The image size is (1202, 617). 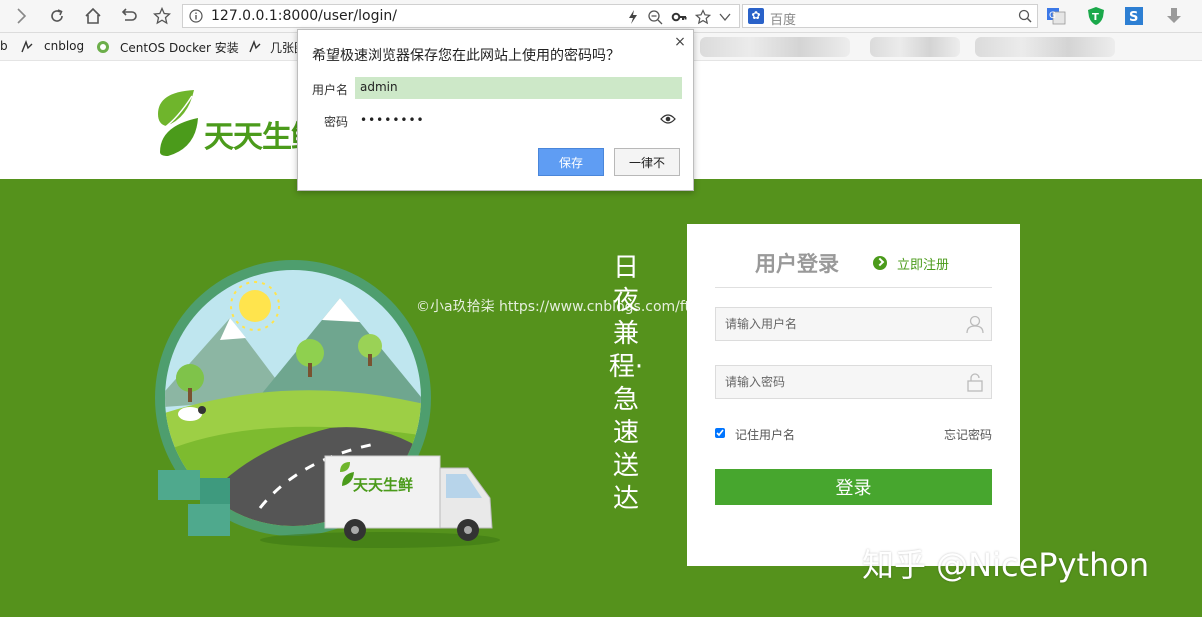 I want to click on user-icon, so click(x=975, y=324).